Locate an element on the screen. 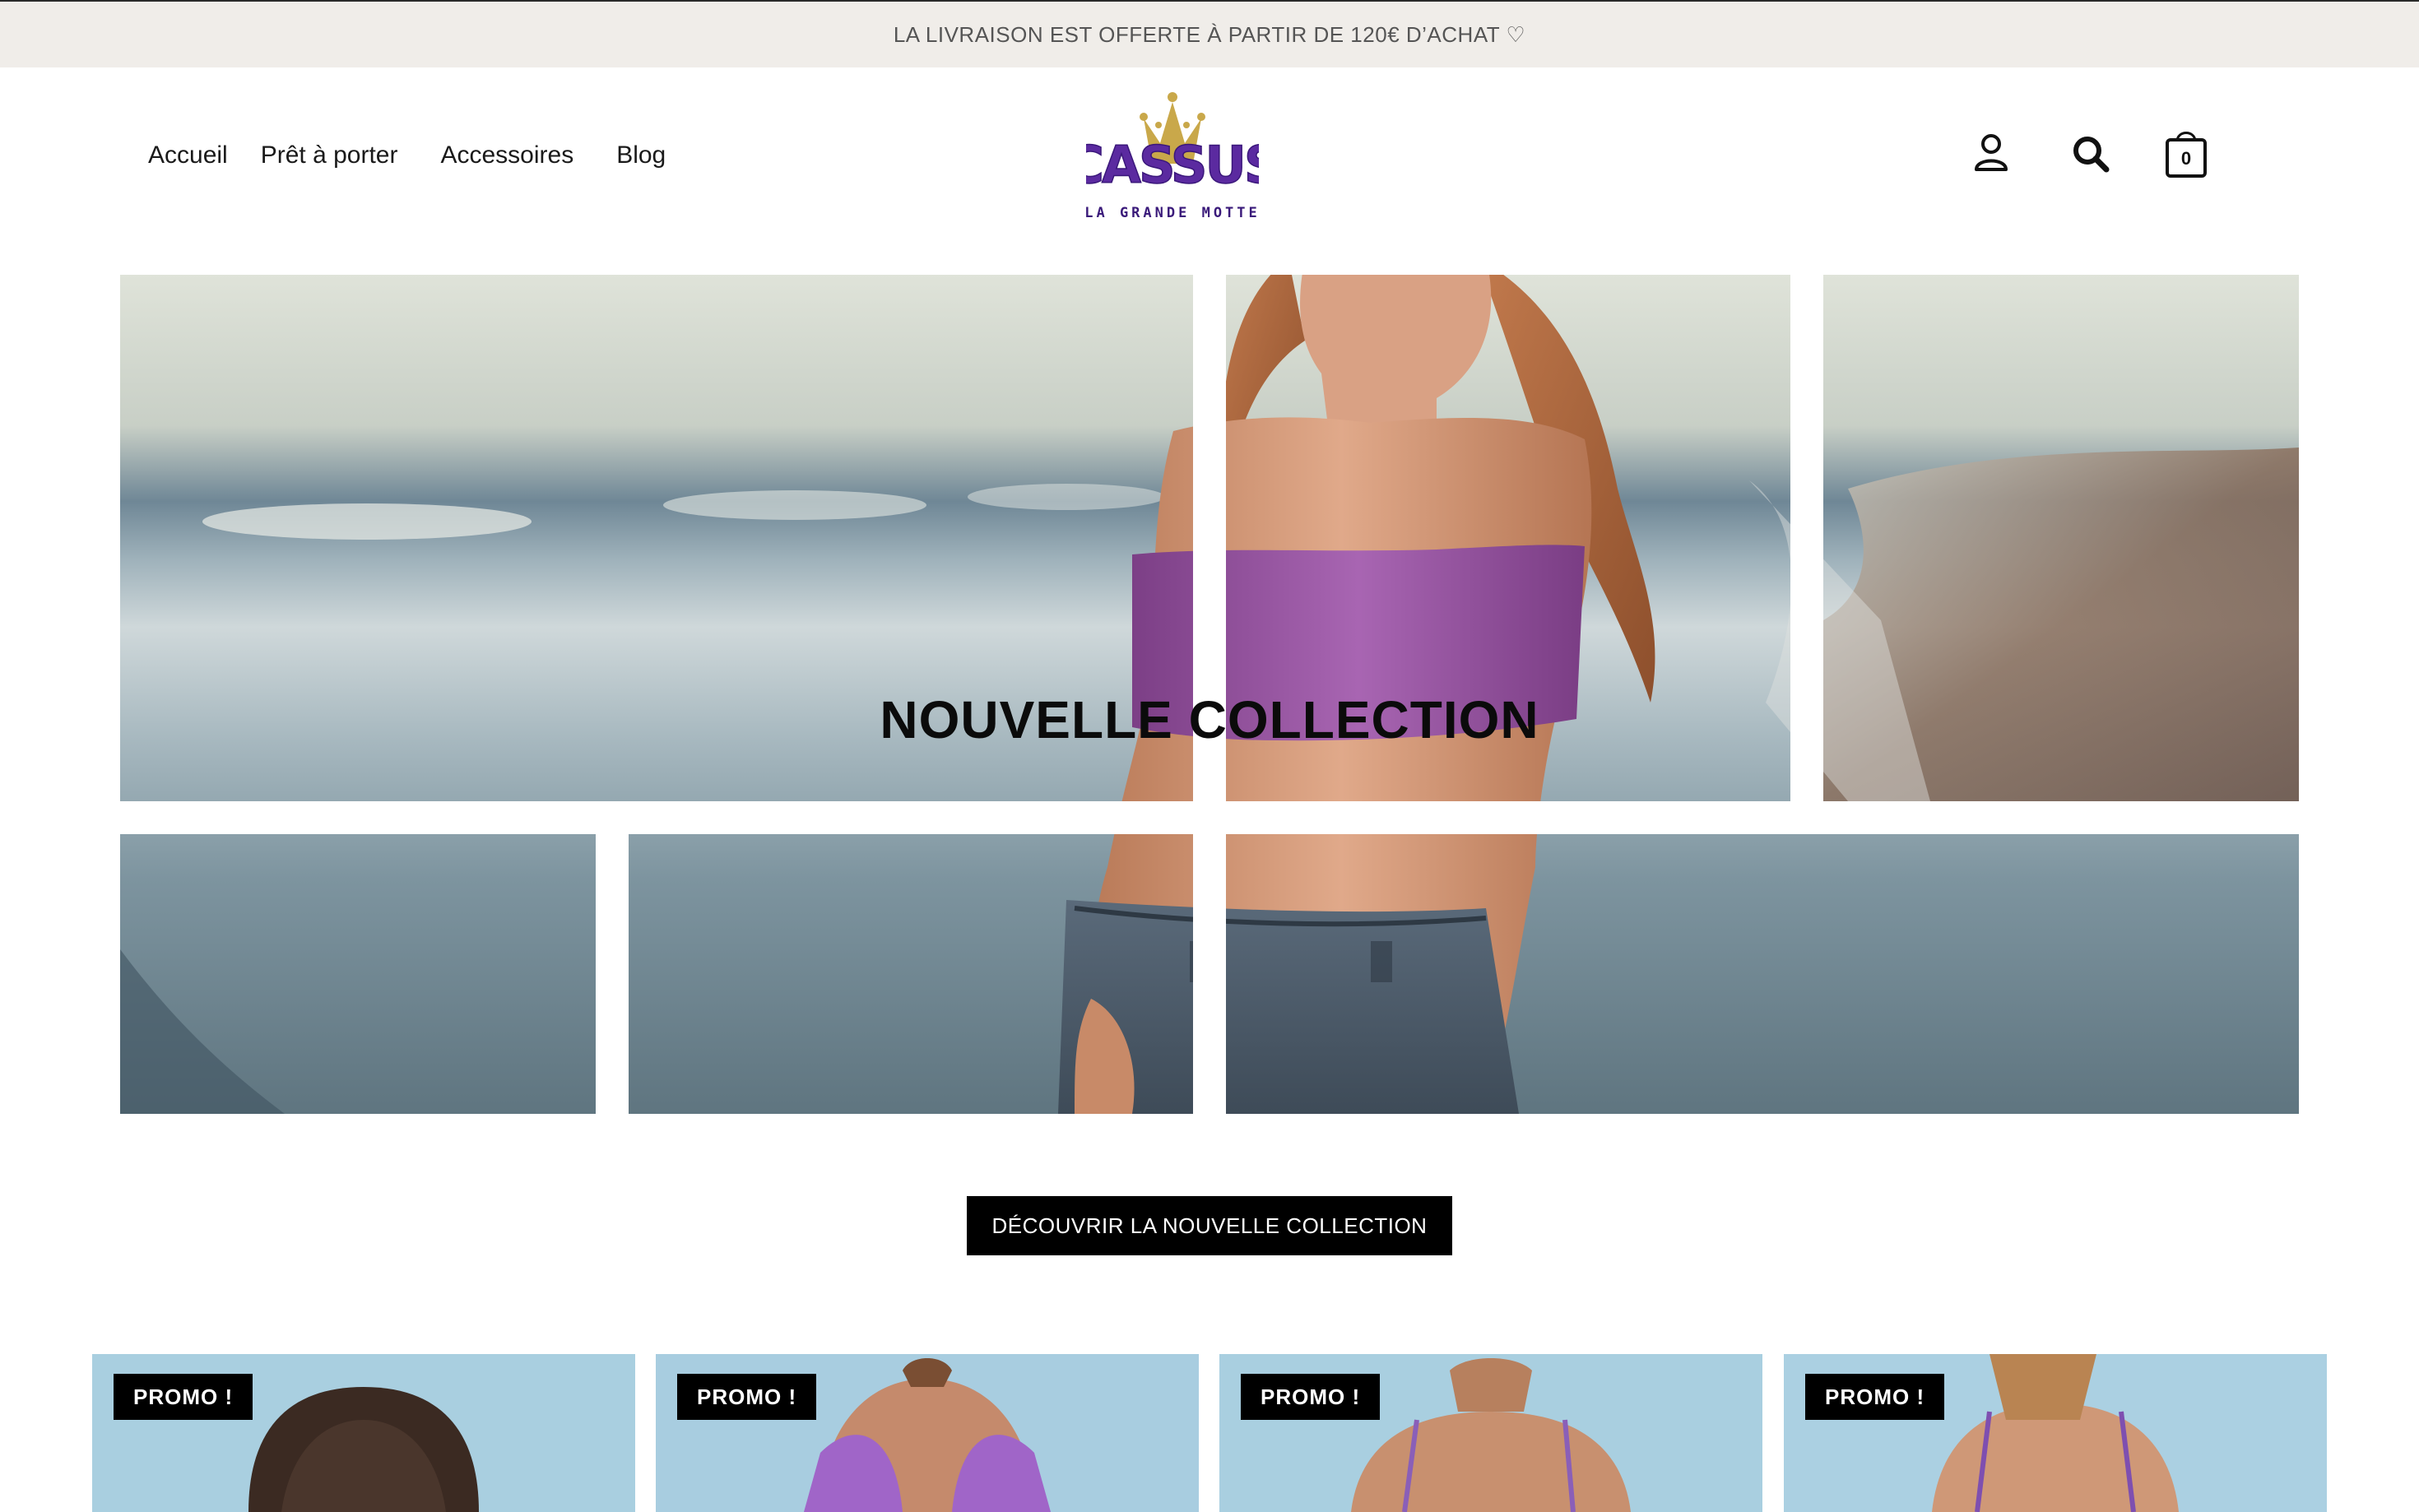 The image size is (2419, 1512). cart-count-badge: 0 is located at coordinates (2186, 158).